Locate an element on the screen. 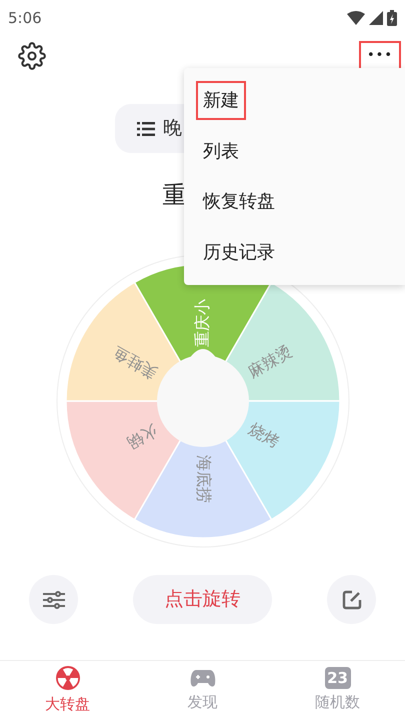 Image resolution: width=405 pixels, height=720 pixels. sector-label: 重庆小 is located at coordinates (201, 323).